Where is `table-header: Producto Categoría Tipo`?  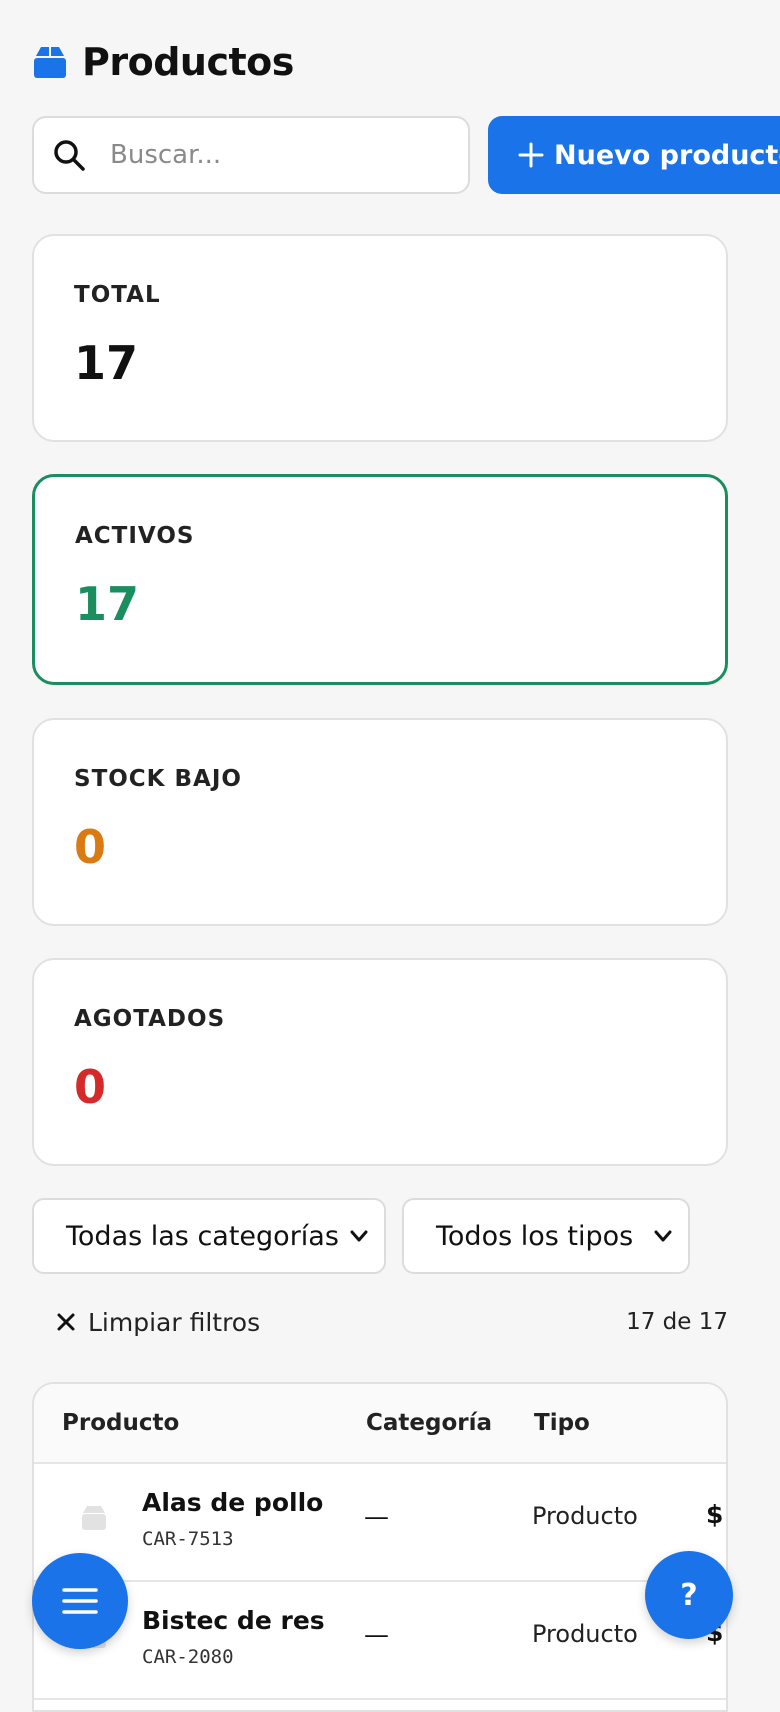 table-header: Producto Categoría Tipo is located at coordinates (380, 1424).